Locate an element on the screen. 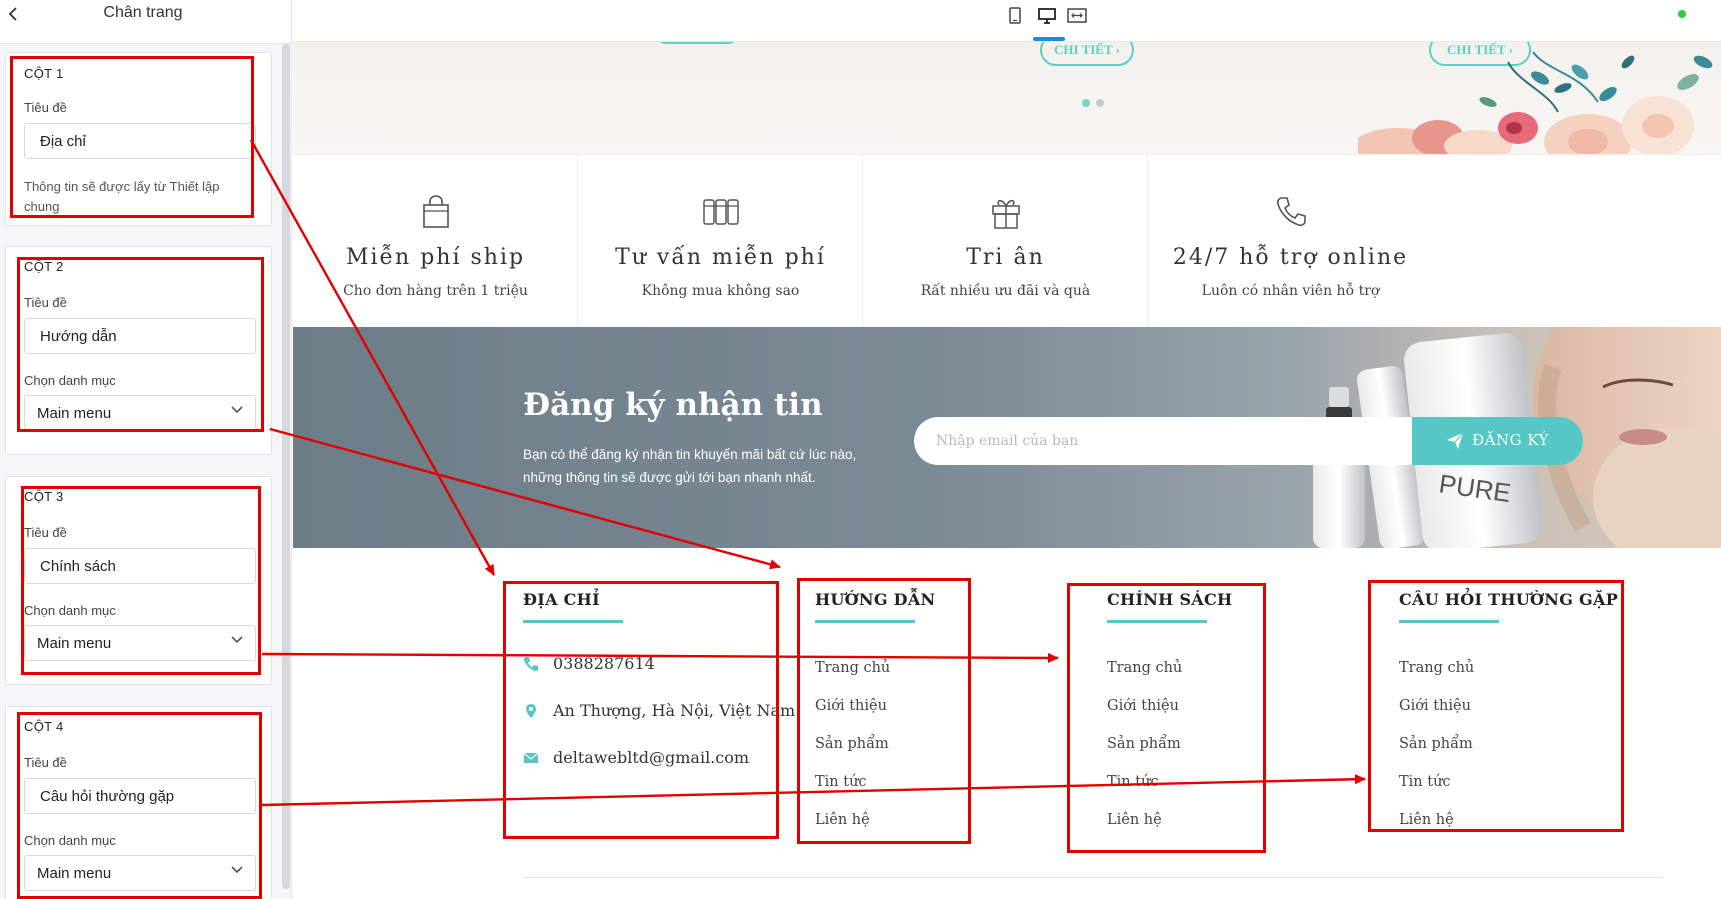  subscribe-label: ĐĂNG KÝ is located at coordinates (1511, 440).